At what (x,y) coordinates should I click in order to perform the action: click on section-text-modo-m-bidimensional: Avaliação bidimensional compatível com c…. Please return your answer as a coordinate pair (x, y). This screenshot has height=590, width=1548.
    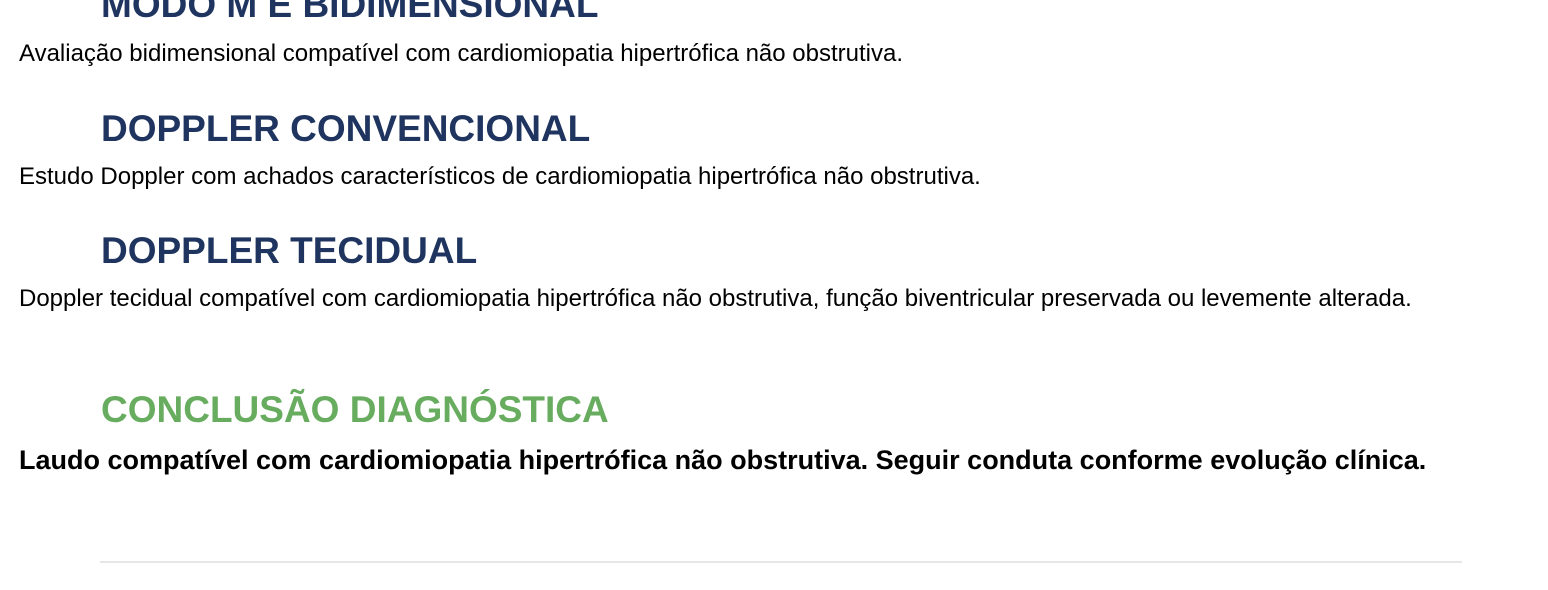
    Looking at the image, I should click on (461, 53).